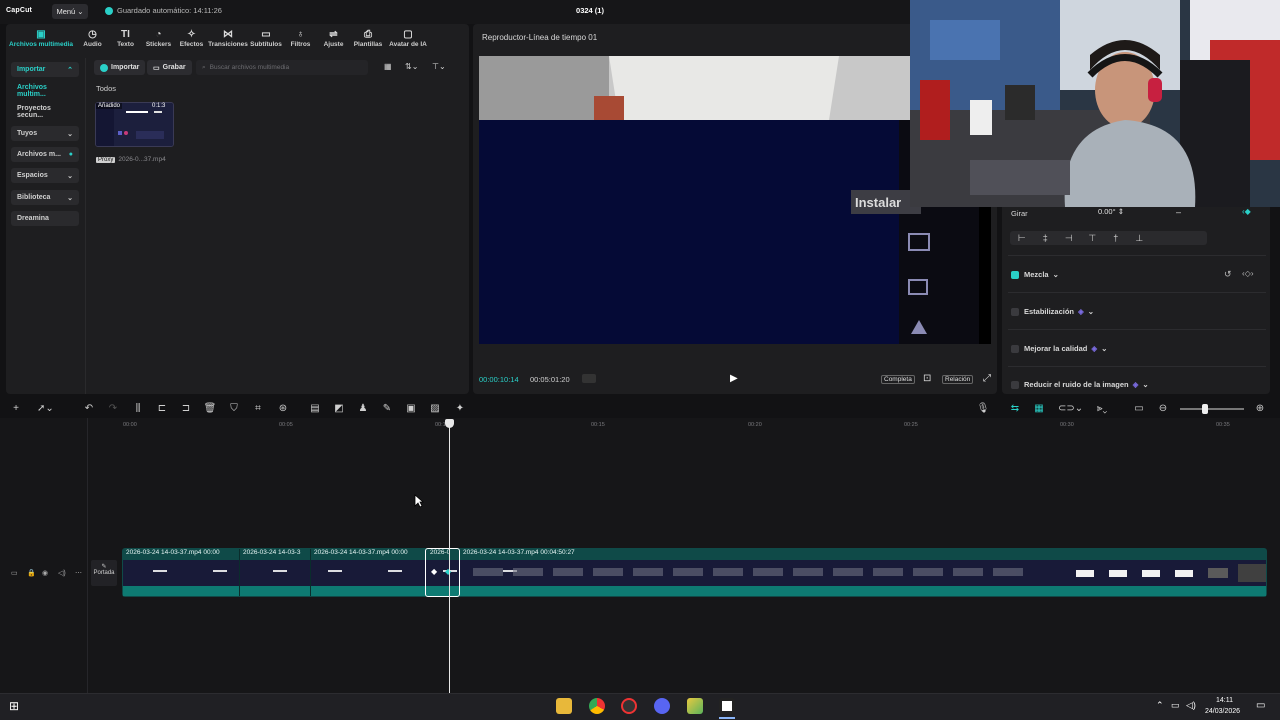  What do you see at coordinates (1039, 409) in the screenshot?
I see `link-clips-icon: ▦` at bounding box center [1039, 409].